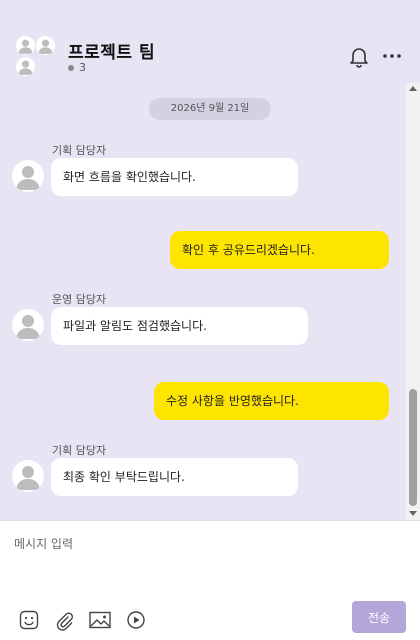  Describe the element at coordinates (174, 477) in the screenshot. I see `message-bubble: 최종 확인 부탁드립니다.` at that location.